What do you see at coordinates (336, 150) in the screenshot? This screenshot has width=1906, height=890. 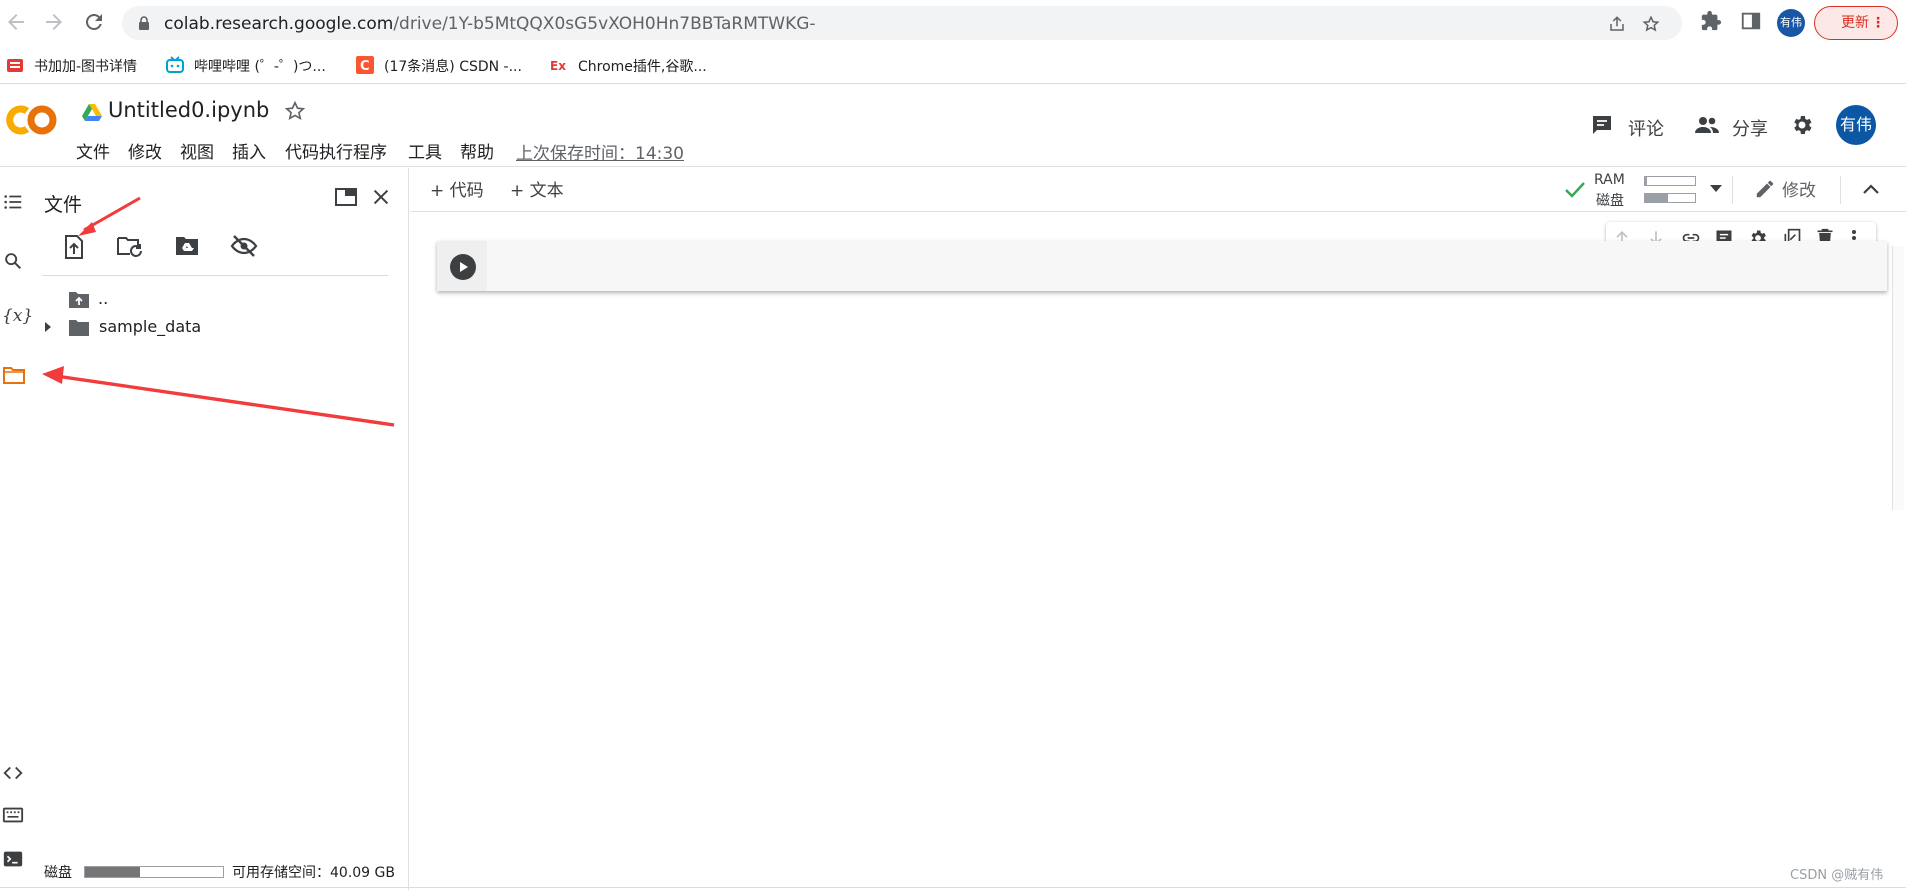 I see `menu-runtime: 代码执行程序` at bounding box center [336, 150].